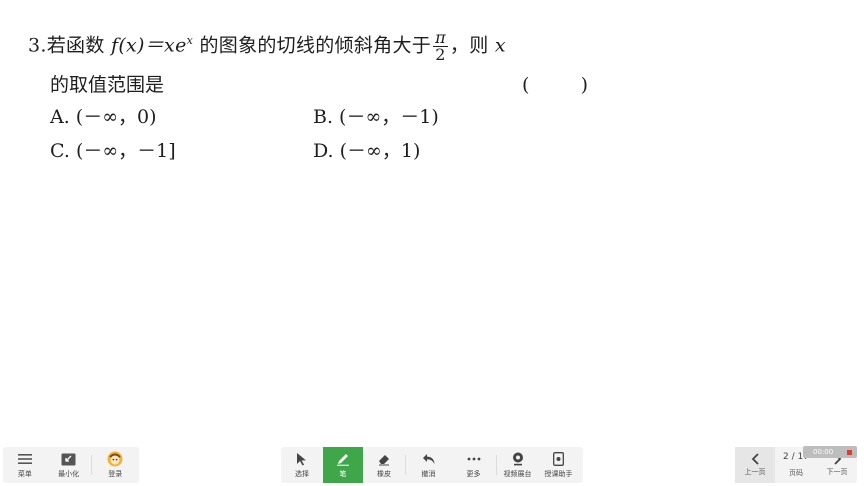 This screenshot has height=486, width=864. I want to click on login-button: 登录, so click(115, 465).